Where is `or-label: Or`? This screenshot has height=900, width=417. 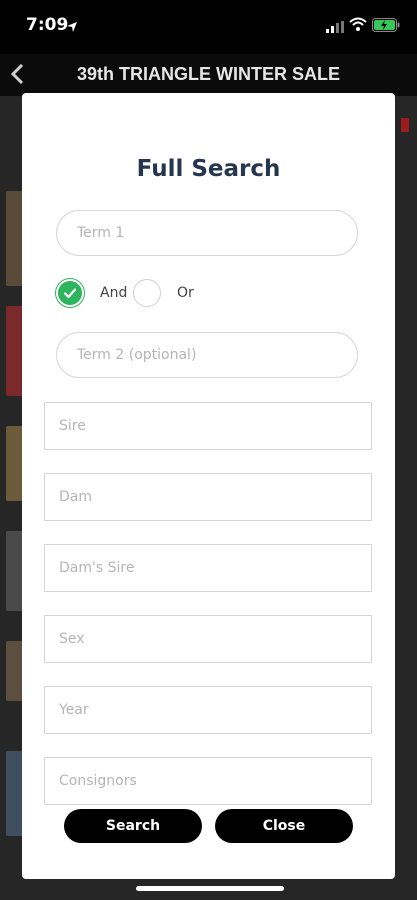 or-label: Or is located at coordinates (185, 293).